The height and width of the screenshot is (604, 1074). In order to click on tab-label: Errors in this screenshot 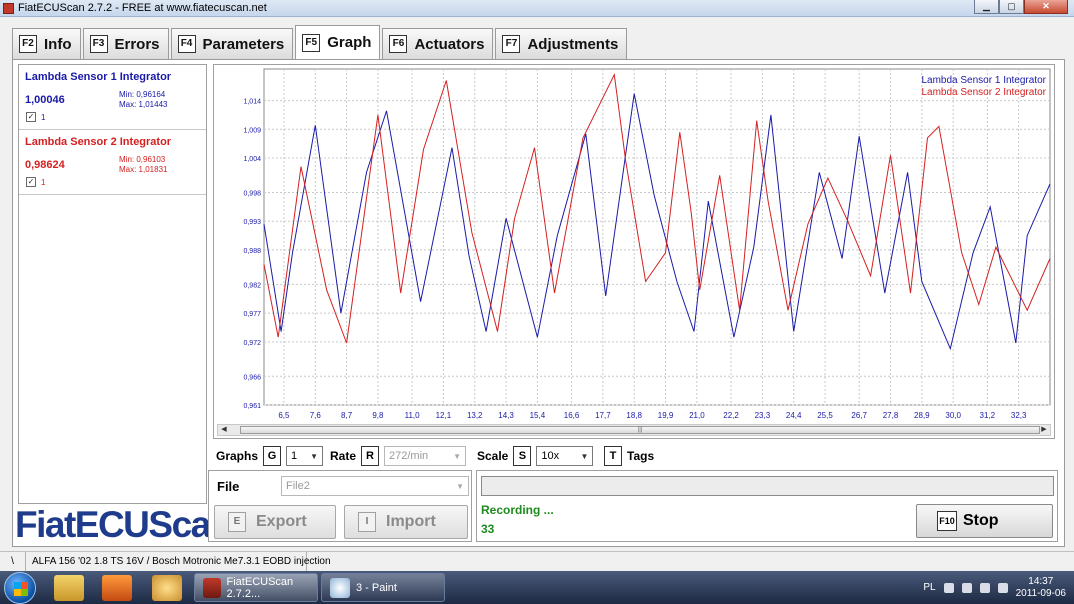, I will do `click(137, 44)`.